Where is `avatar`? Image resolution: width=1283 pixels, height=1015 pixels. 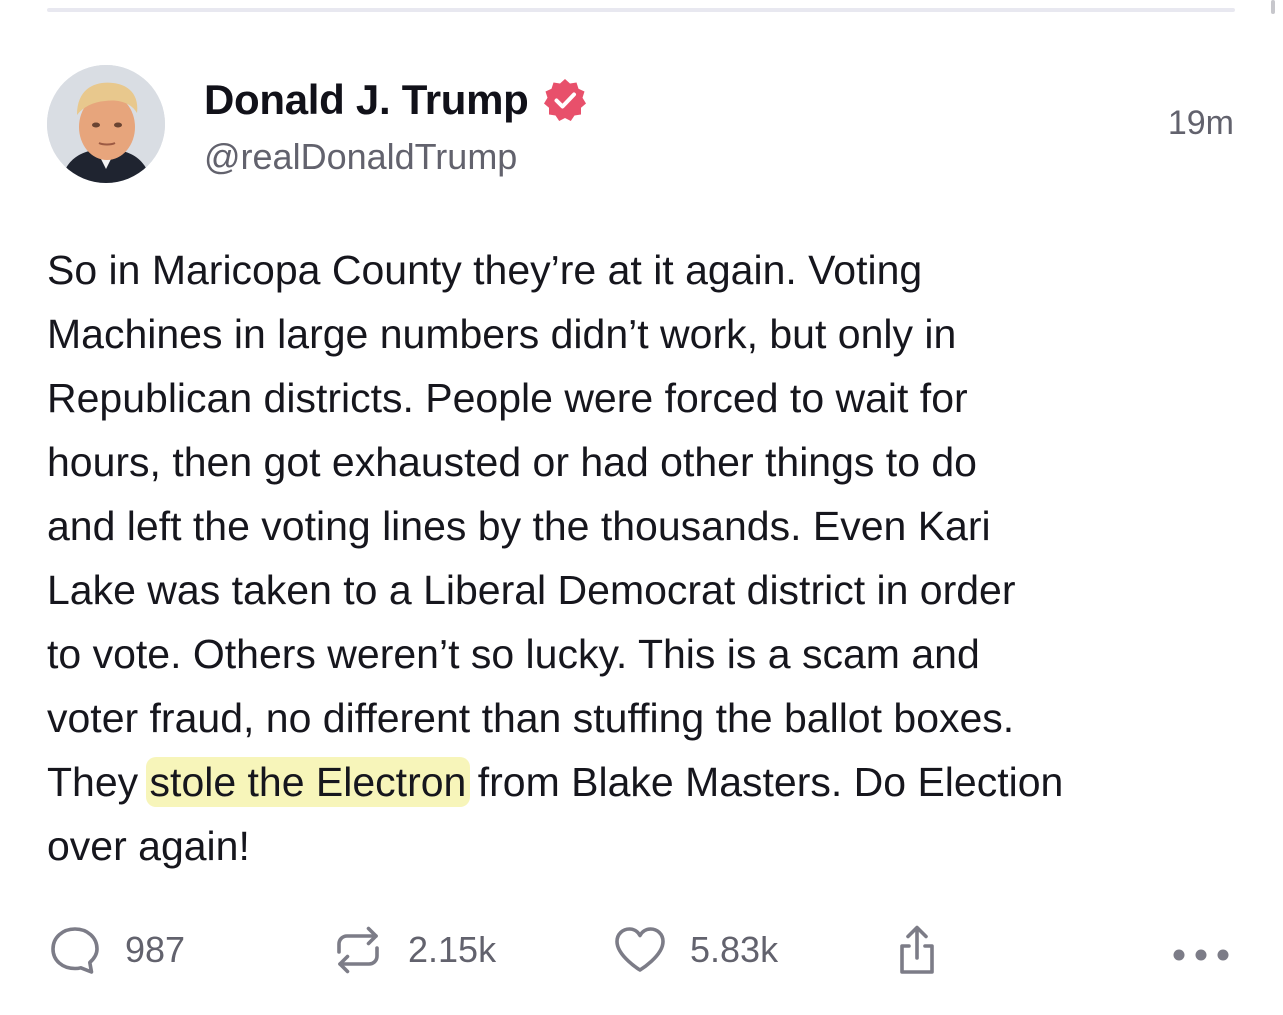 avatar is located at coordinates (106, 124).